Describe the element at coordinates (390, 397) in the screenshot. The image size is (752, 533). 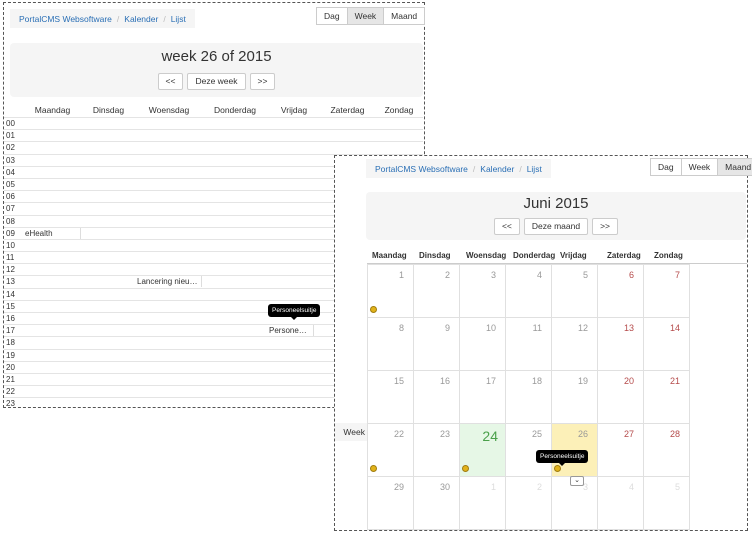
I see `month-day-cell: 15` at that location.